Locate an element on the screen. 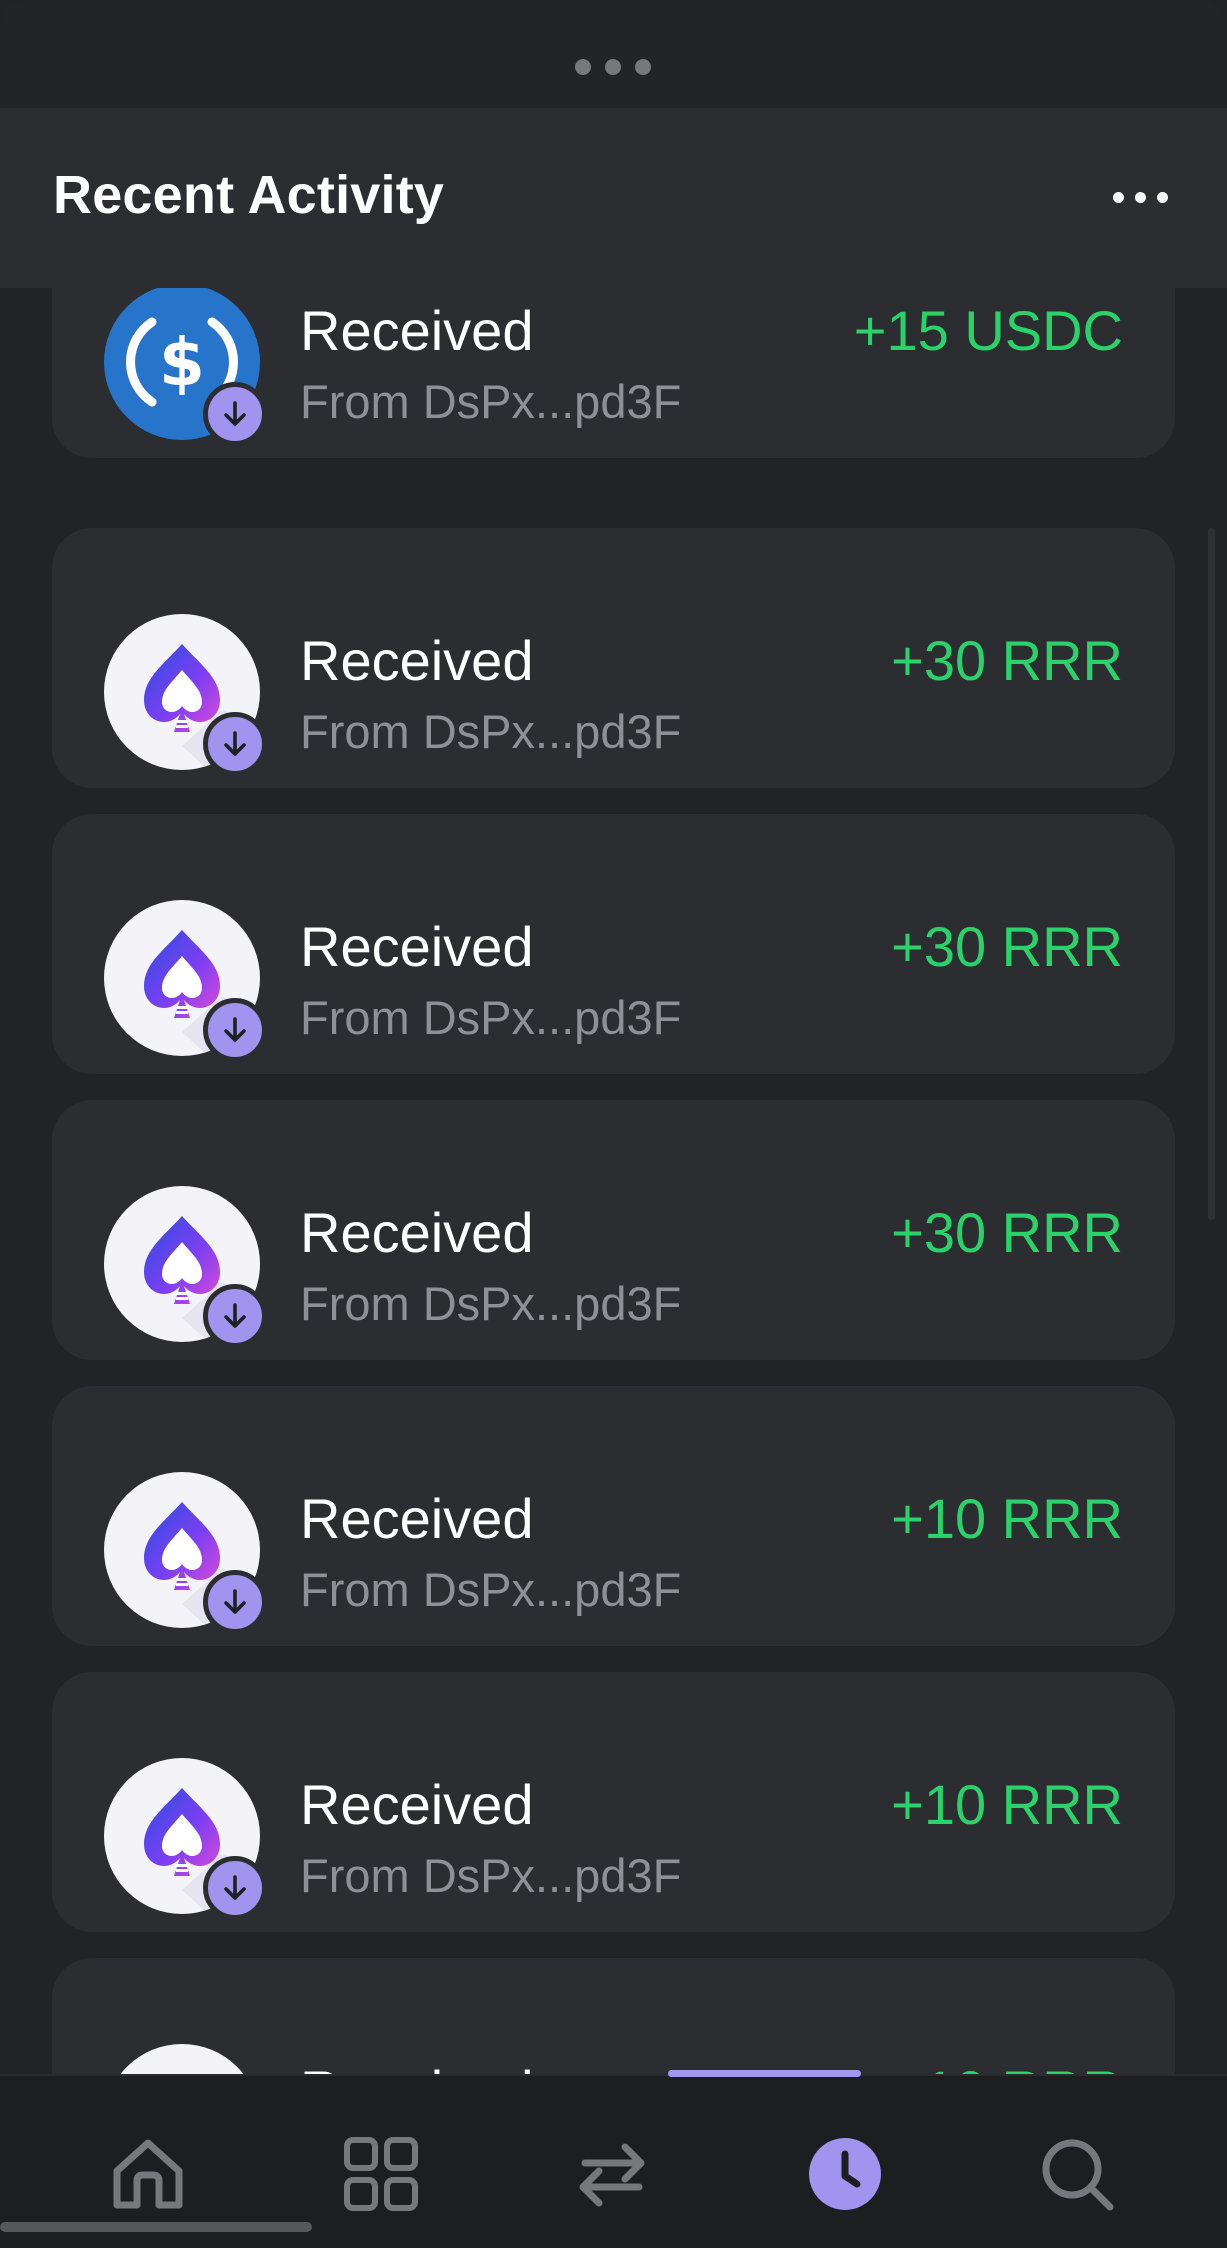 The image size is (1227, 2248). search-icon is located at coordinates (1078, 2175).